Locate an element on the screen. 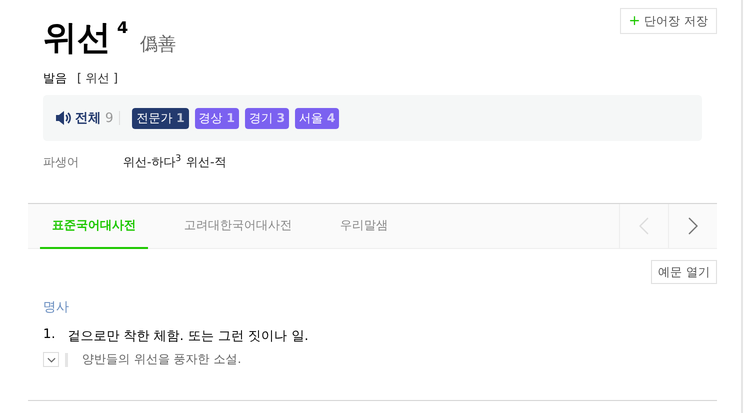 Image resolution: width=749 pixels, height=413 pixels. all-audio-button: 전체 9 is located at coordinates (94, 118).